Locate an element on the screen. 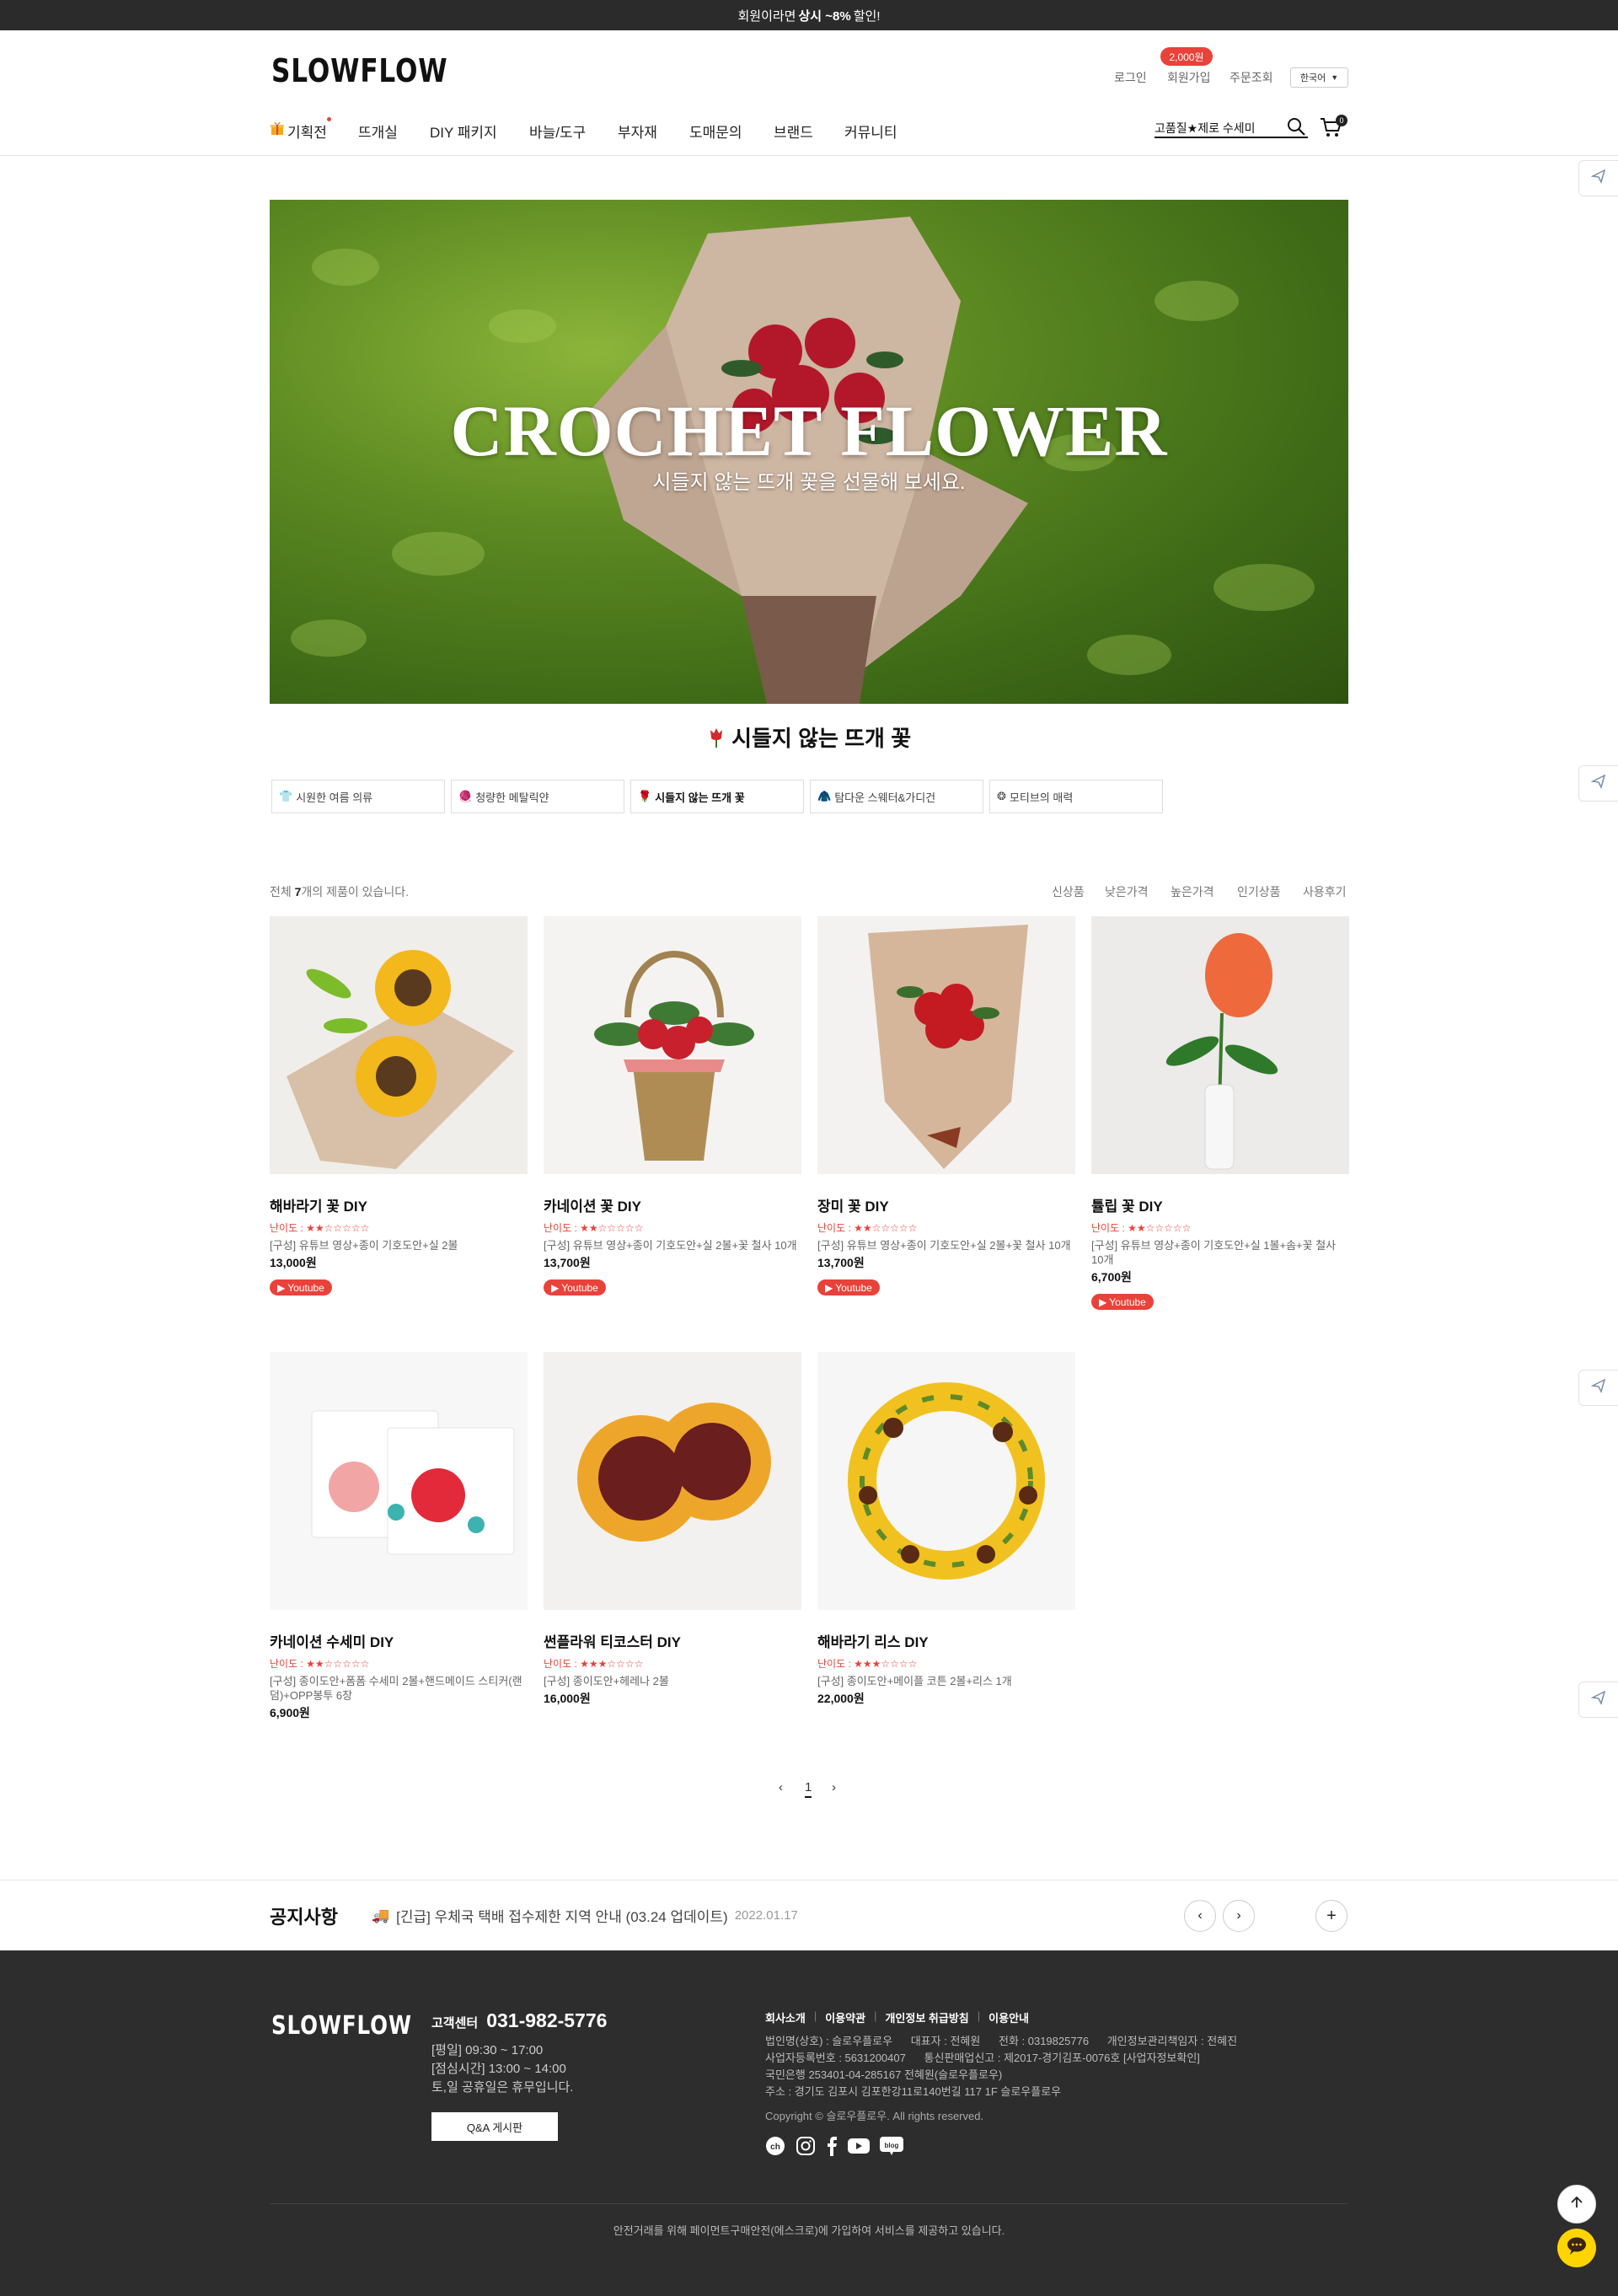  page-current: 1 is located at coordinates (808, 1789).